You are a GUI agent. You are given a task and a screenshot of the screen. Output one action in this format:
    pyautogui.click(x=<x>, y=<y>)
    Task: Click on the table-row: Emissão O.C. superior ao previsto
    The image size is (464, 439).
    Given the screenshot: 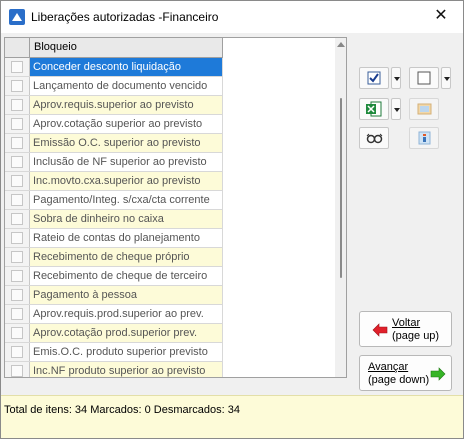 What is the action you would take?
    pyautogui.click(x=114, y=143)
    